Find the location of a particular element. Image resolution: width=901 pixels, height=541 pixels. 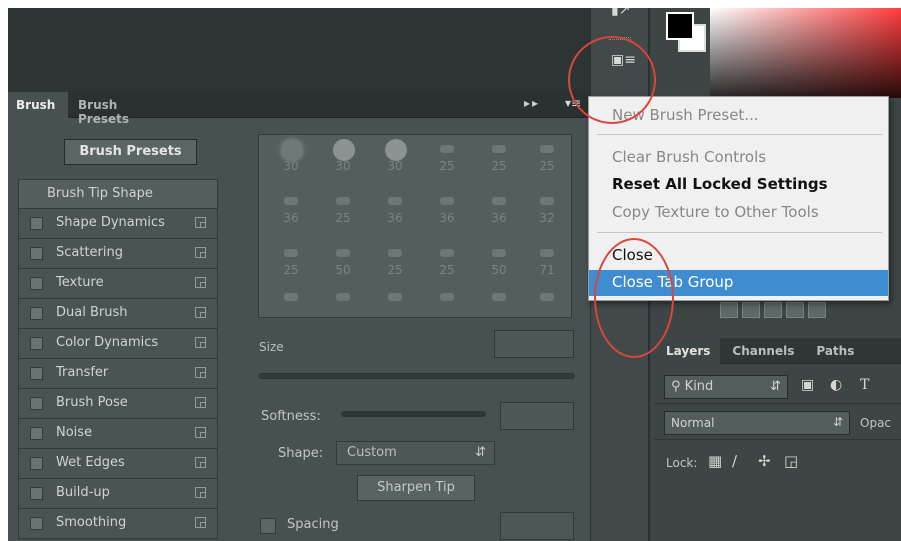

lock-move-icon: ✢ is located at coordinates (764, 461).